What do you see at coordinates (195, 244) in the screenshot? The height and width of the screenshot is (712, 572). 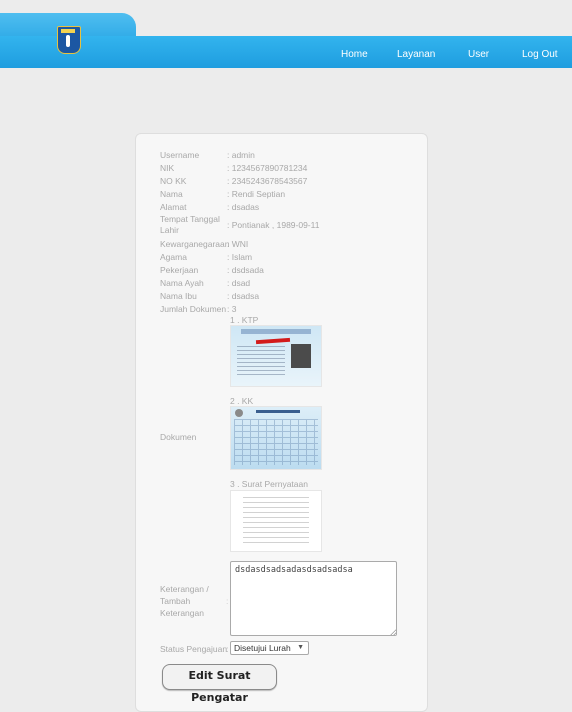 I see `label-kewarganegaraan: Kewarganegaraan` at bounding box center [195, 244].